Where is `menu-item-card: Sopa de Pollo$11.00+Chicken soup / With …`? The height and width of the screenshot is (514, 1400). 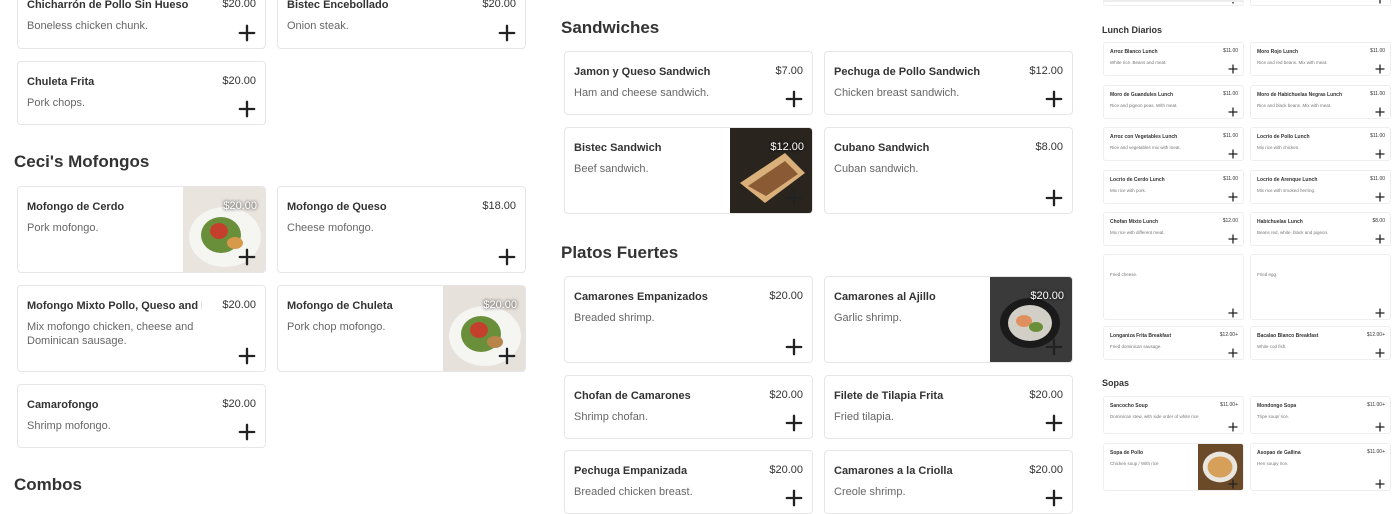
menu-item-card: Sopa de Pollo$11.00+Chicken soup / With … is located at coordinates (1173, 467).